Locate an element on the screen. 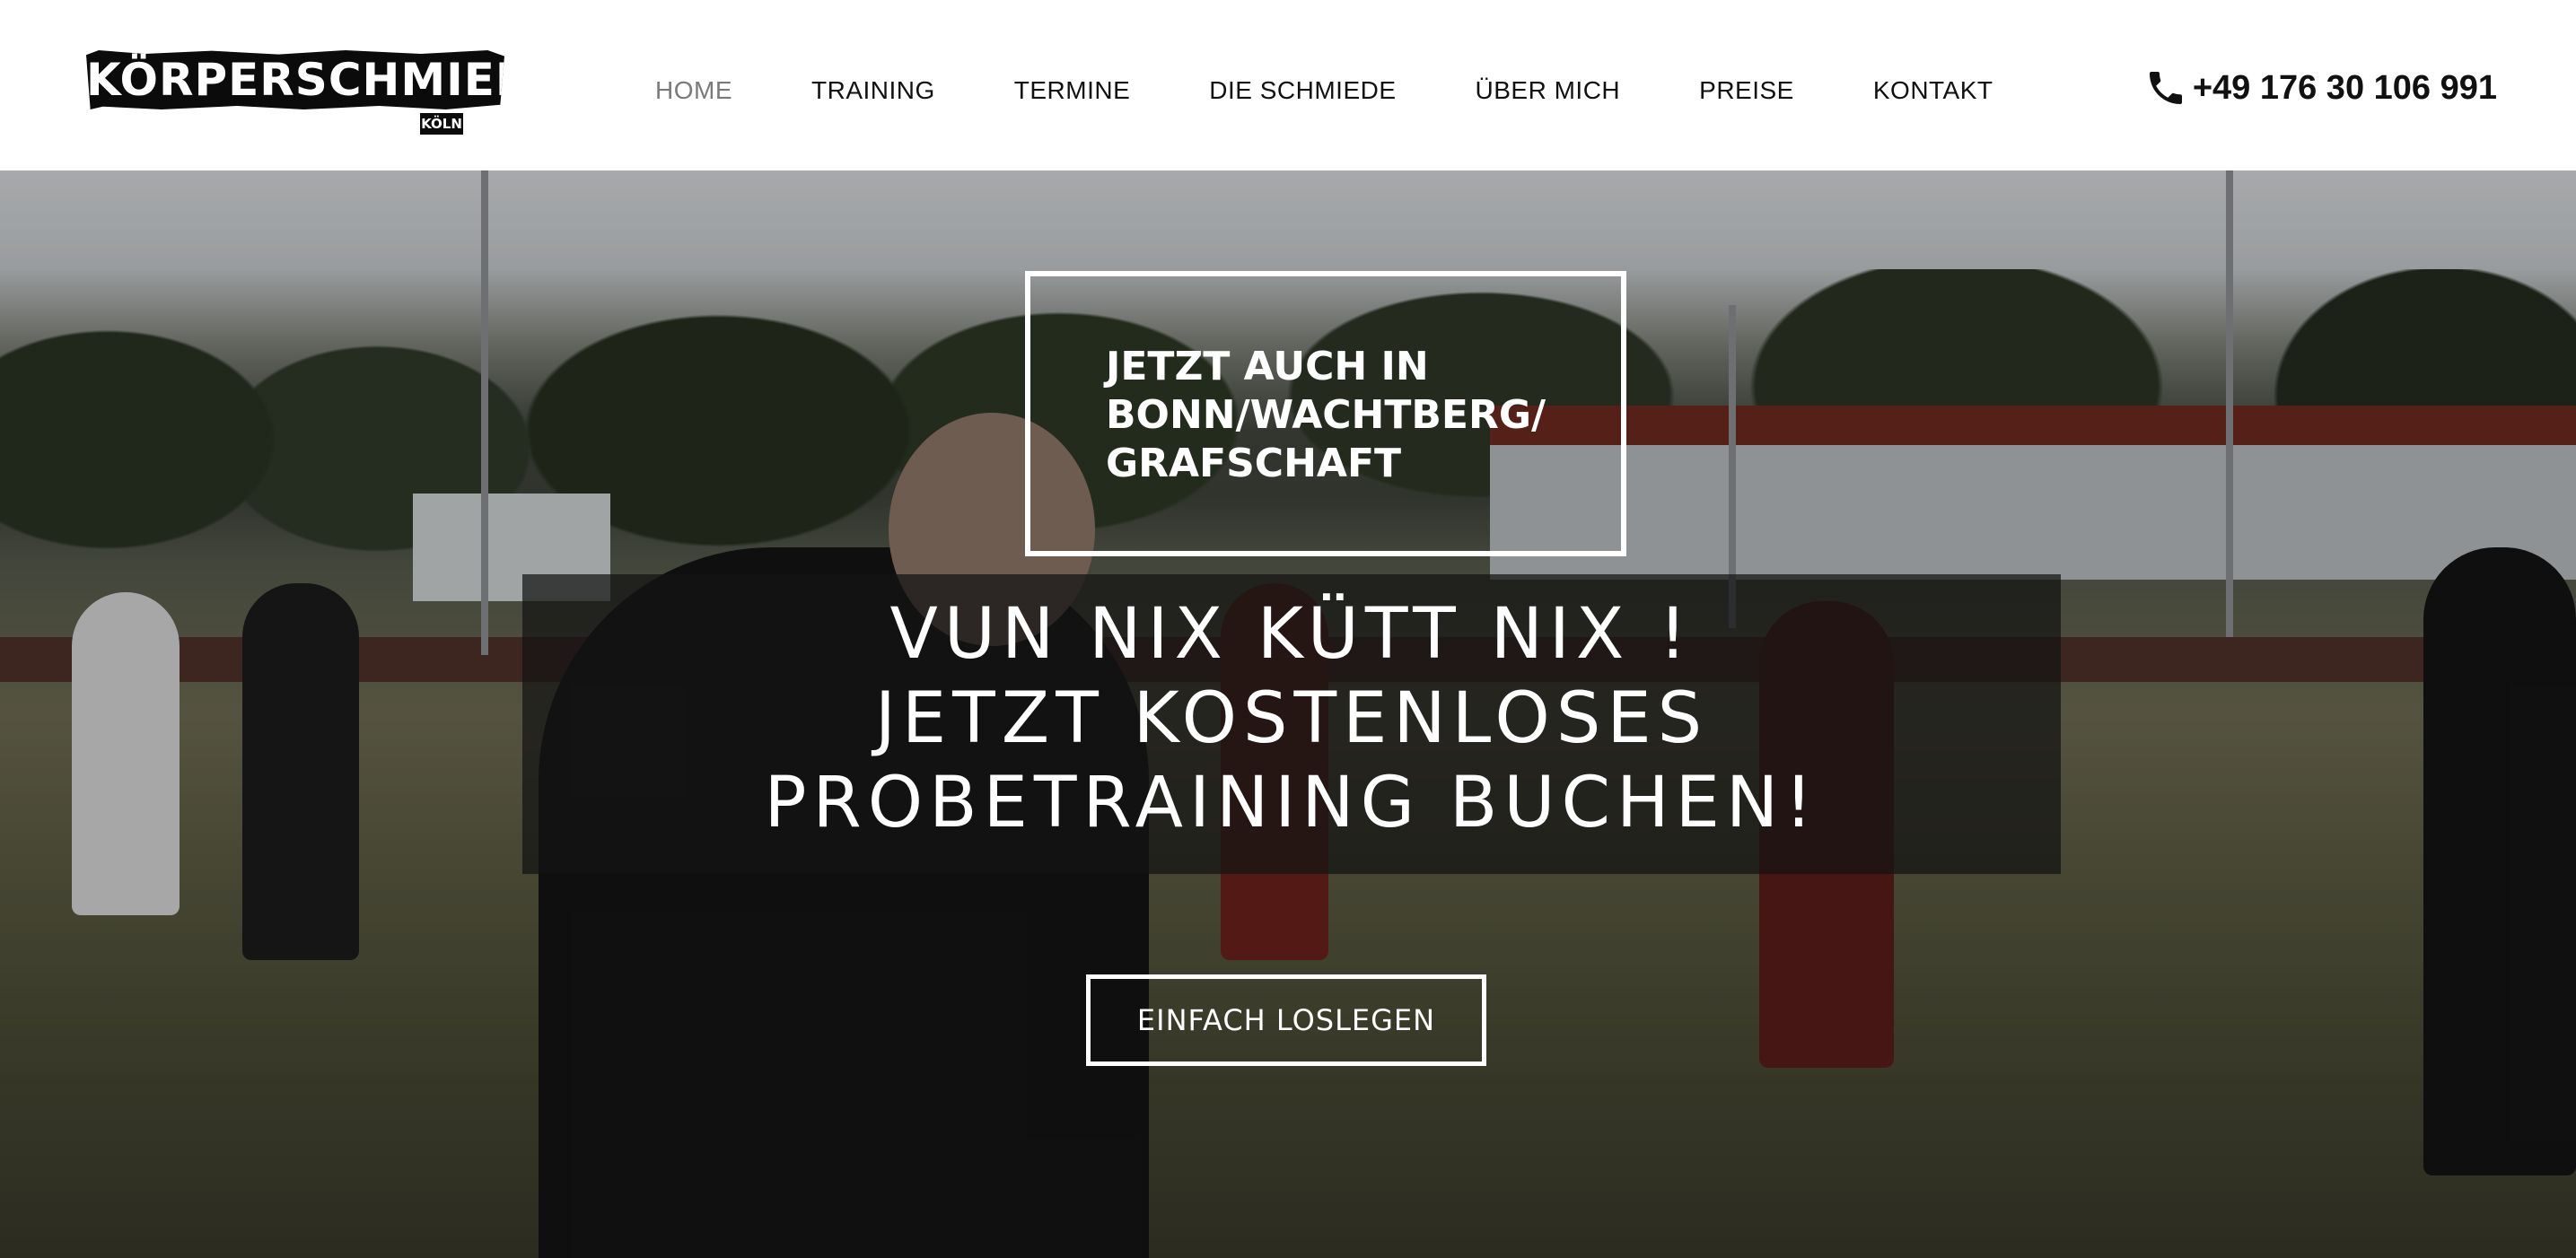 This screenshot has height=1258, width=2576. logo-city: KÖLN is located at coordinates (441, 124).